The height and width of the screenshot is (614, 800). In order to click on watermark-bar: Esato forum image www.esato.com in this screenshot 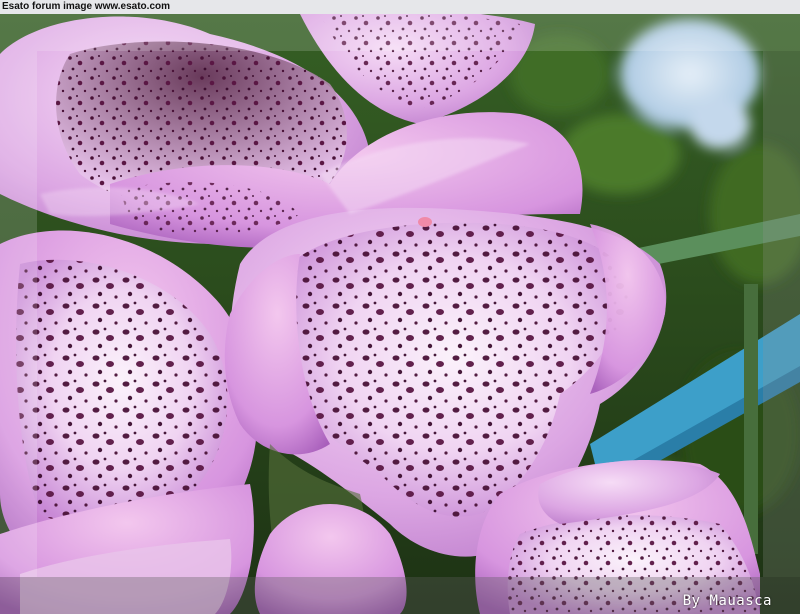, I will do `click(400, 7)`.